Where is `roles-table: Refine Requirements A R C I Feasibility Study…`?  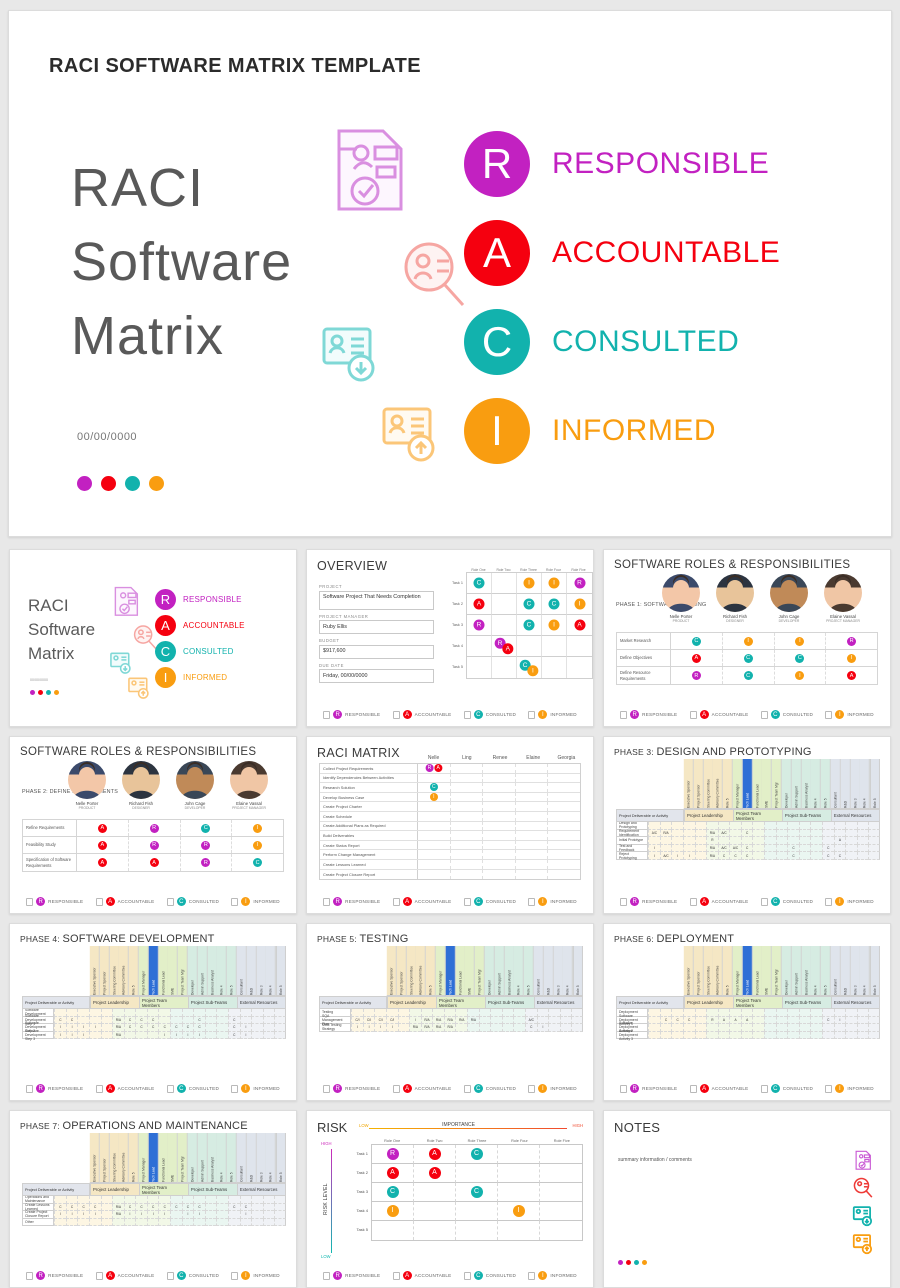 roles-table: Refine Requirements A R C I Feasibility Study… is located at coordinates (153, 845).